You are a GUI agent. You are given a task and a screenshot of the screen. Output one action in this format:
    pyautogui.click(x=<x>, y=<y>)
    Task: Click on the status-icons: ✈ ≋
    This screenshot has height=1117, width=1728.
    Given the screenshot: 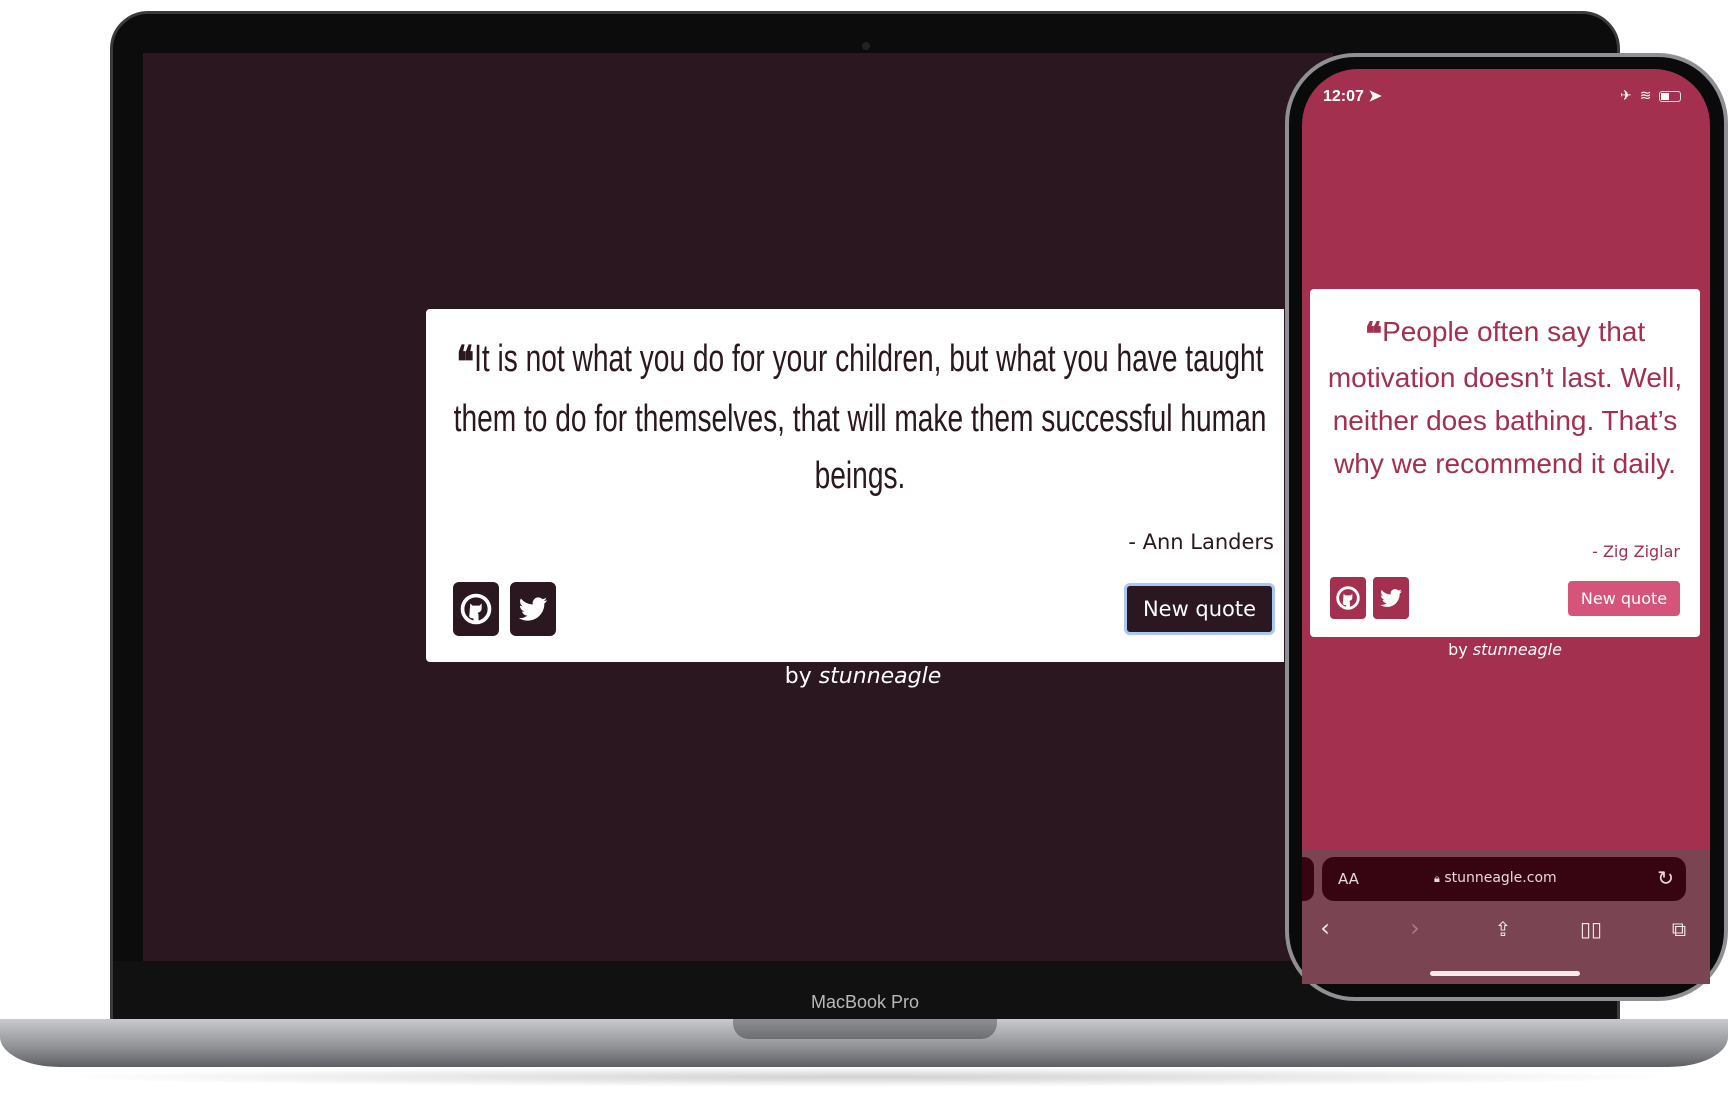 What is the action you would take?
    pyautogui.click(x=1651, y=96)
    